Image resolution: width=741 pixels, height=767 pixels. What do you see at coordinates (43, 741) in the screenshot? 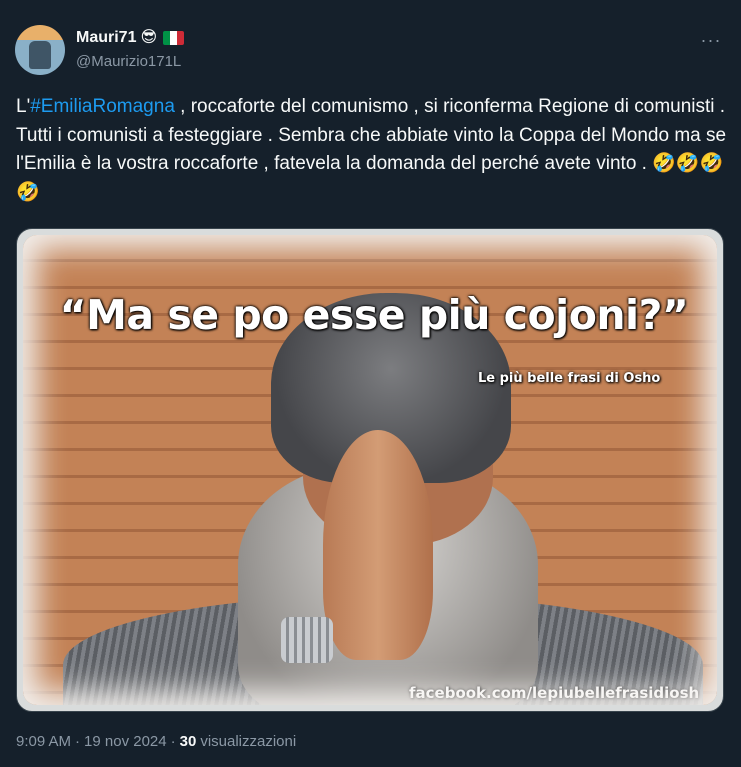
I see `tweet-time: 9:09 AM` at bounding box center [43, 741].